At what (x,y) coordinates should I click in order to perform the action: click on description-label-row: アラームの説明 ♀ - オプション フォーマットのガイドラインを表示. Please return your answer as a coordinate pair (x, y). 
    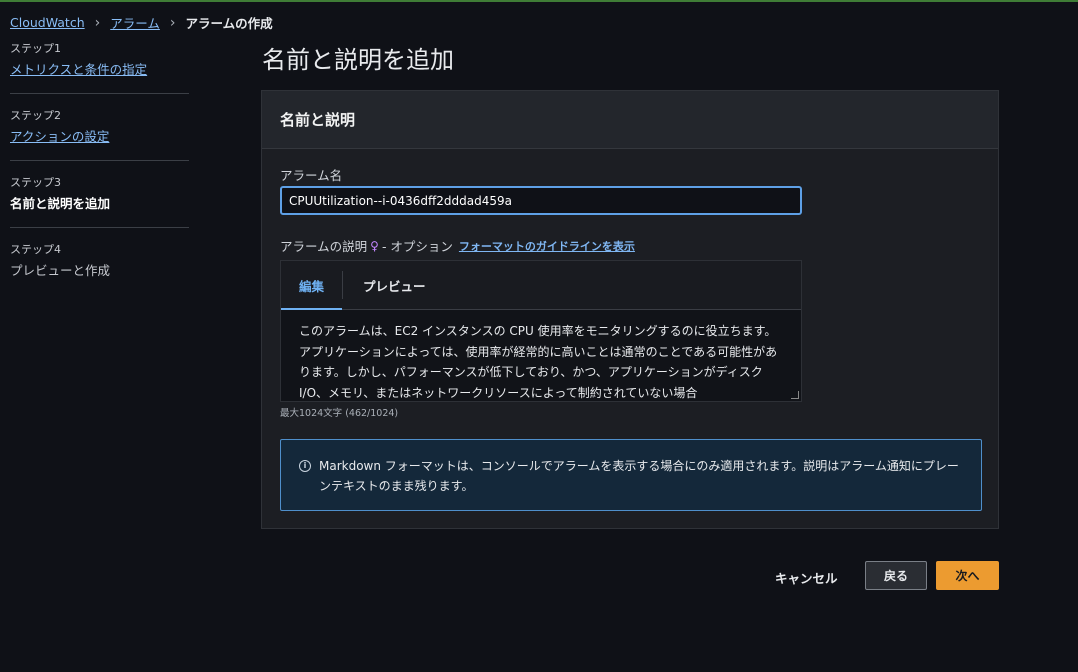
    Looking at the image, I should click on (457, 245).